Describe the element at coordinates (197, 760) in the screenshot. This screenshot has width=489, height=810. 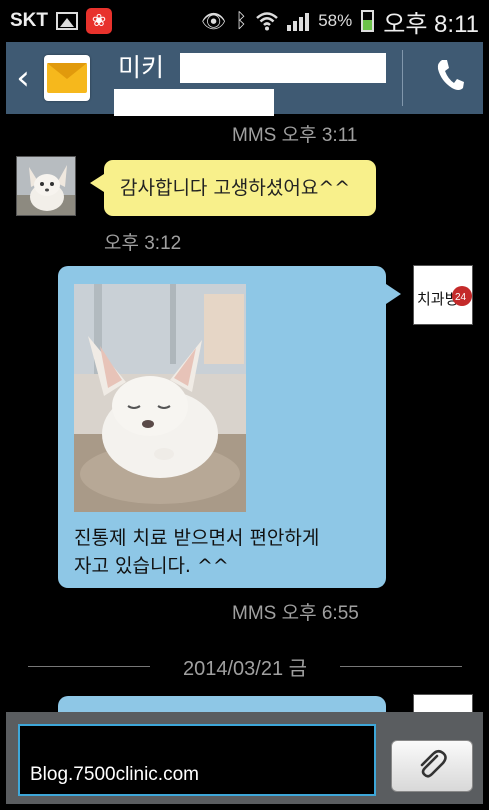
I see `message-input: Blog.7500clinic.com` at that location.